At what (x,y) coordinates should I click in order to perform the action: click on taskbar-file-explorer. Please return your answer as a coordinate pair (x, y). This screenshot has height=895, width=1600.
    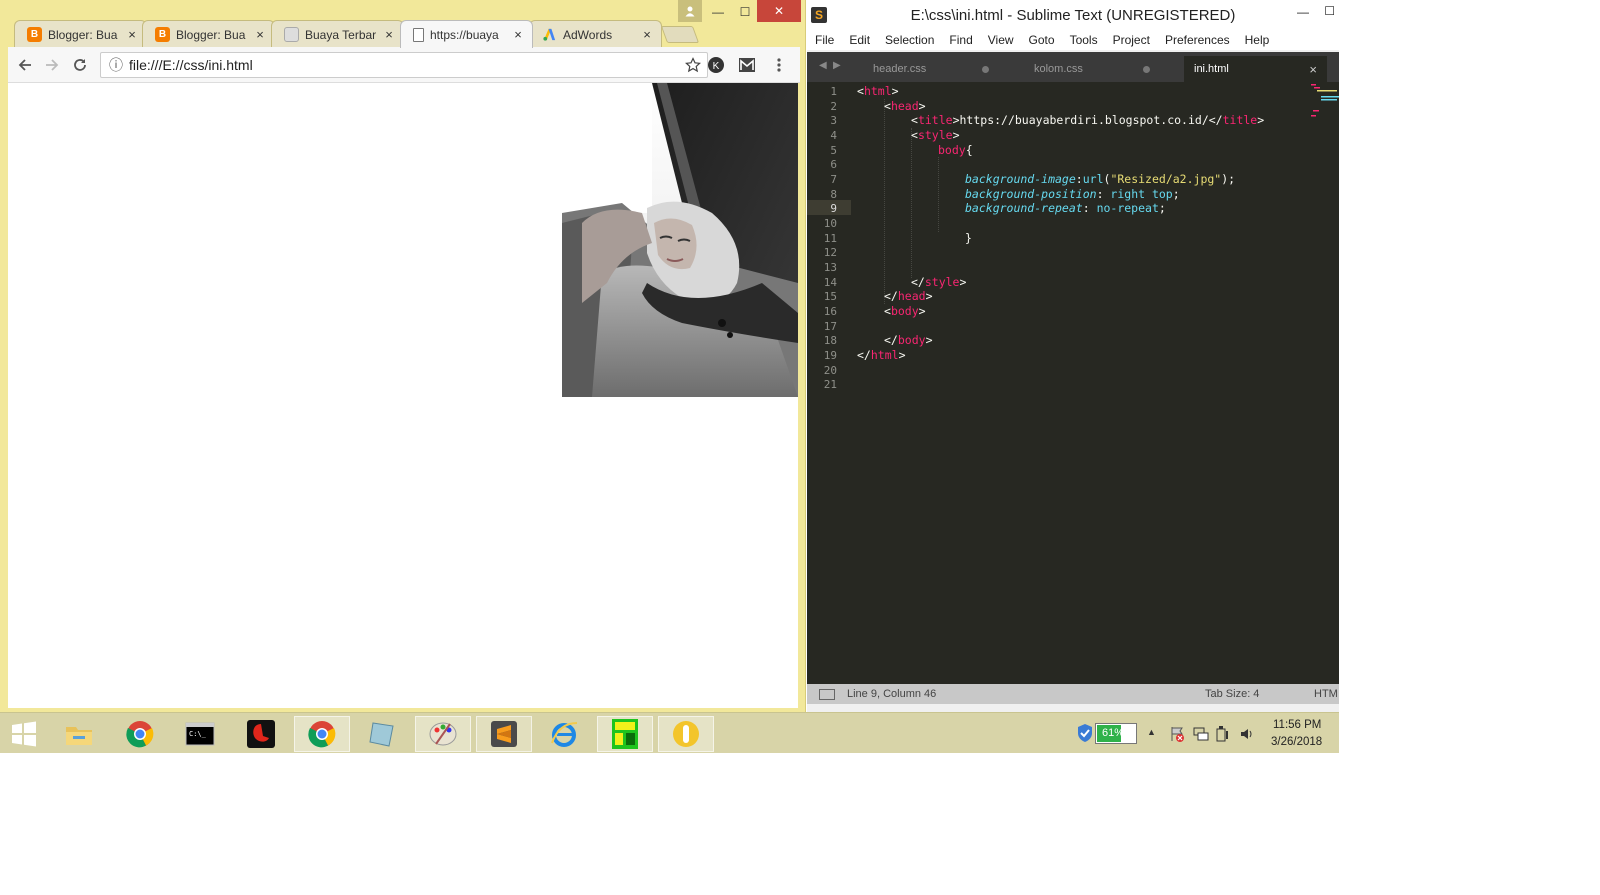
    Looking at the image, I should click on (79, 734).